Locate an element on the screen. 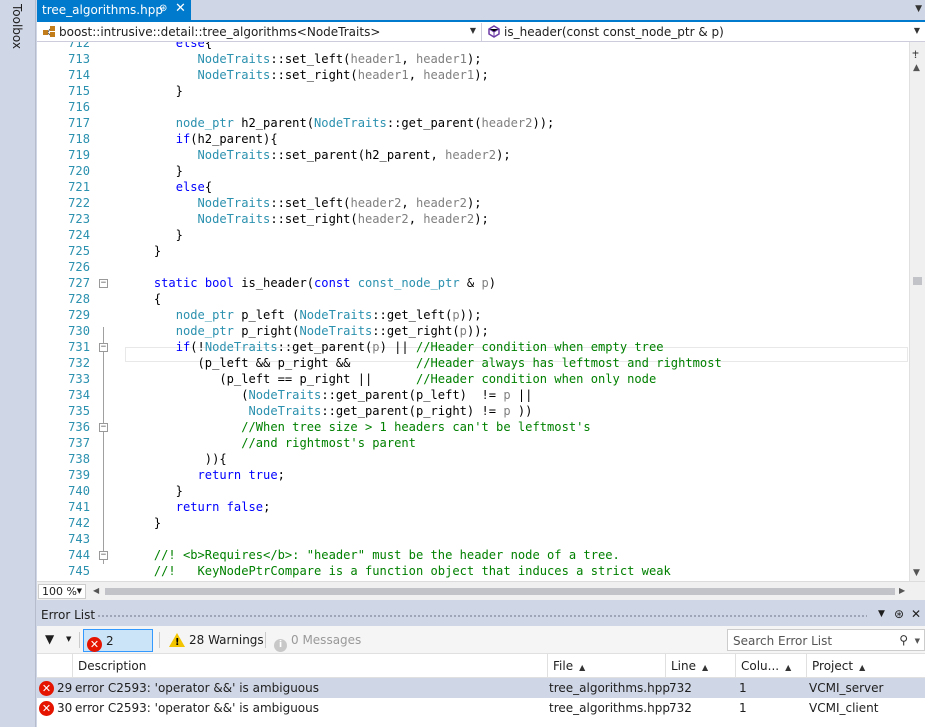  horizontal-scroll-thumb is located at coordinates (500, 591).